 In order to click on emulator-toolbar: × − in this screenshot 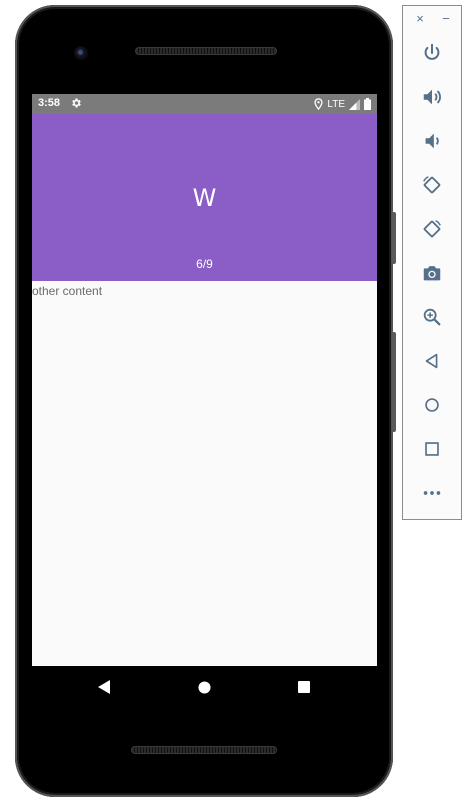, I will do `click(432, 262)`.